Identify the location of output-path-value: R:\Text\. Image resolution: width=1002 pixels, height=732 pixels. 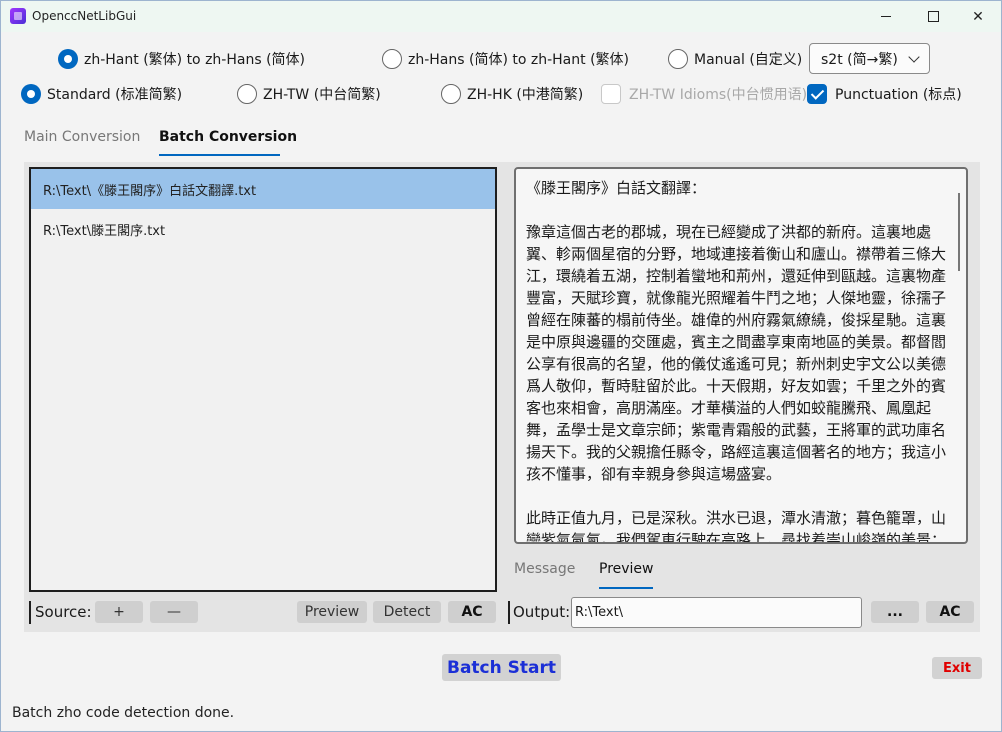
(599, 612).